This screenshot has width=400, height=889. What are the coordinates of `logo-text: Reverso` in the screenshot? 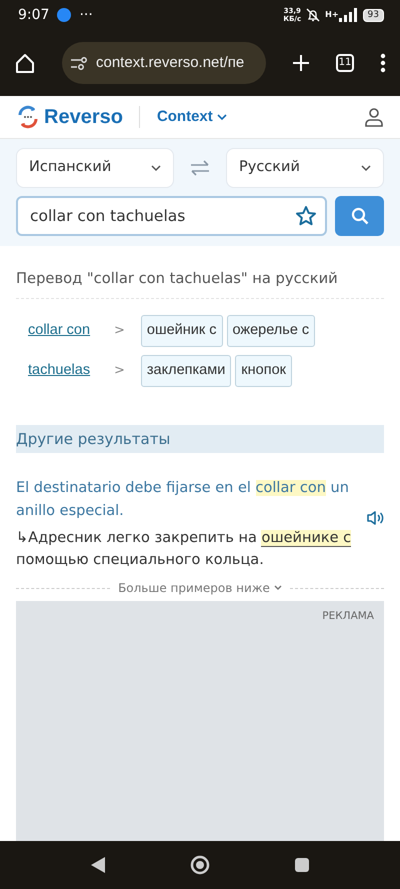 It's located at (83, 117).